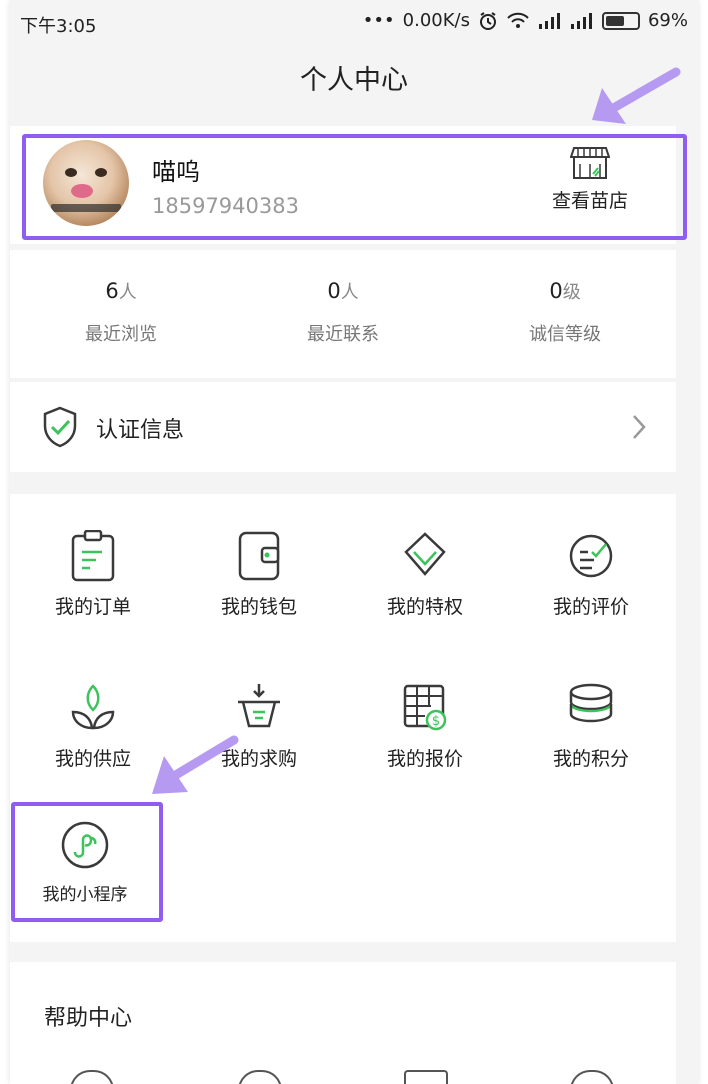 The image size is (708, 1084). Describe the element at coordinates (259, 556) in the screenshot. I see `wallet-icon` at that location.